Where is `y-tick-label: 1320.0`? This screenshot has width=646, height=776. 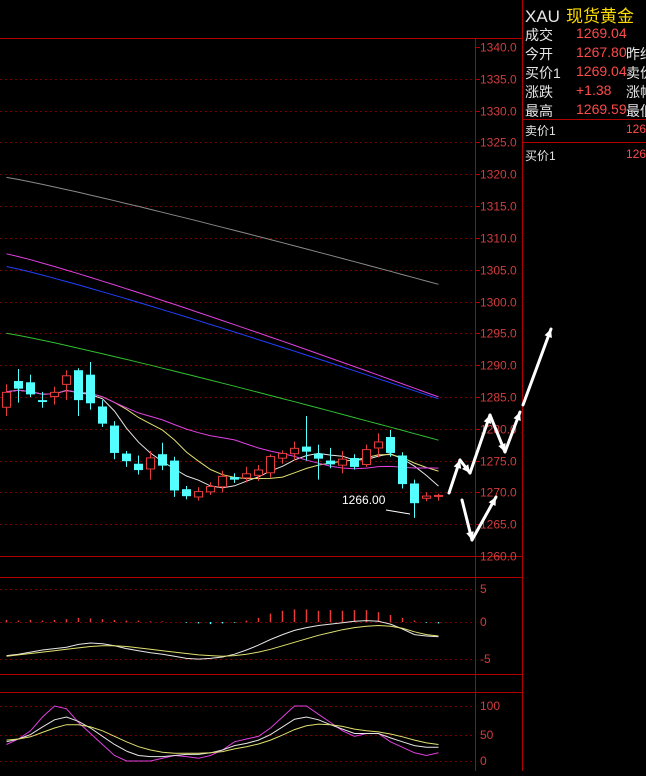 y-tick-label: 1320.0 is located at coordinates (498, 175).